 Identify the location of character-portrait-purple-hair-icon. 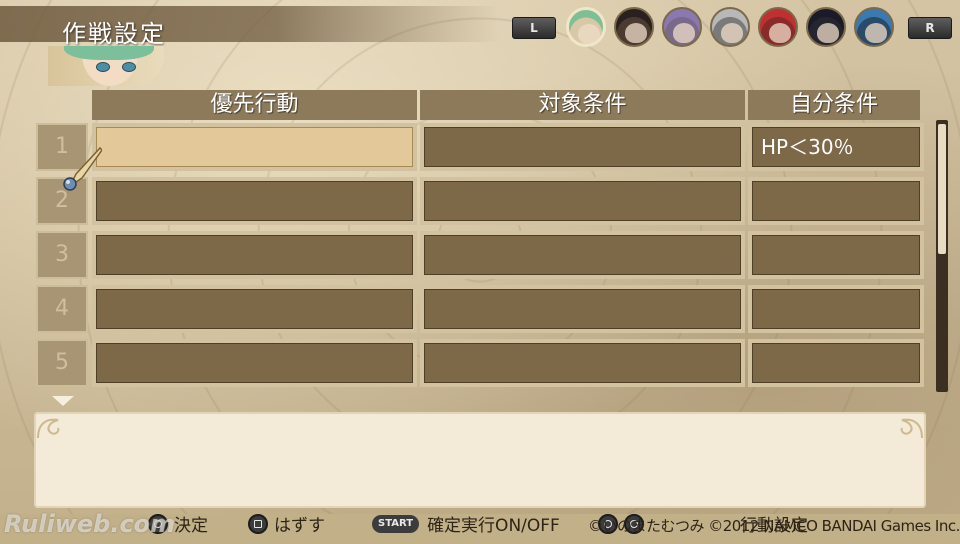
(682, 27).